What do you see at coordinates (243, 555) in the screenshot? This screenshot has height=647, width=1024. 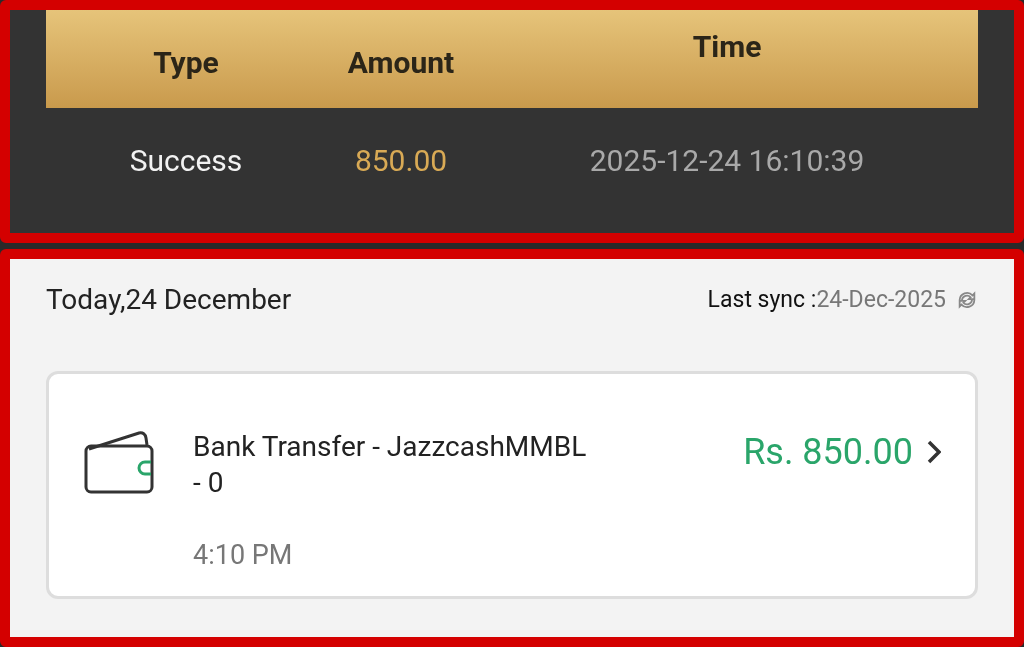 I see `transaction-time: 4:10 PM` at bounding box center [243, 555].